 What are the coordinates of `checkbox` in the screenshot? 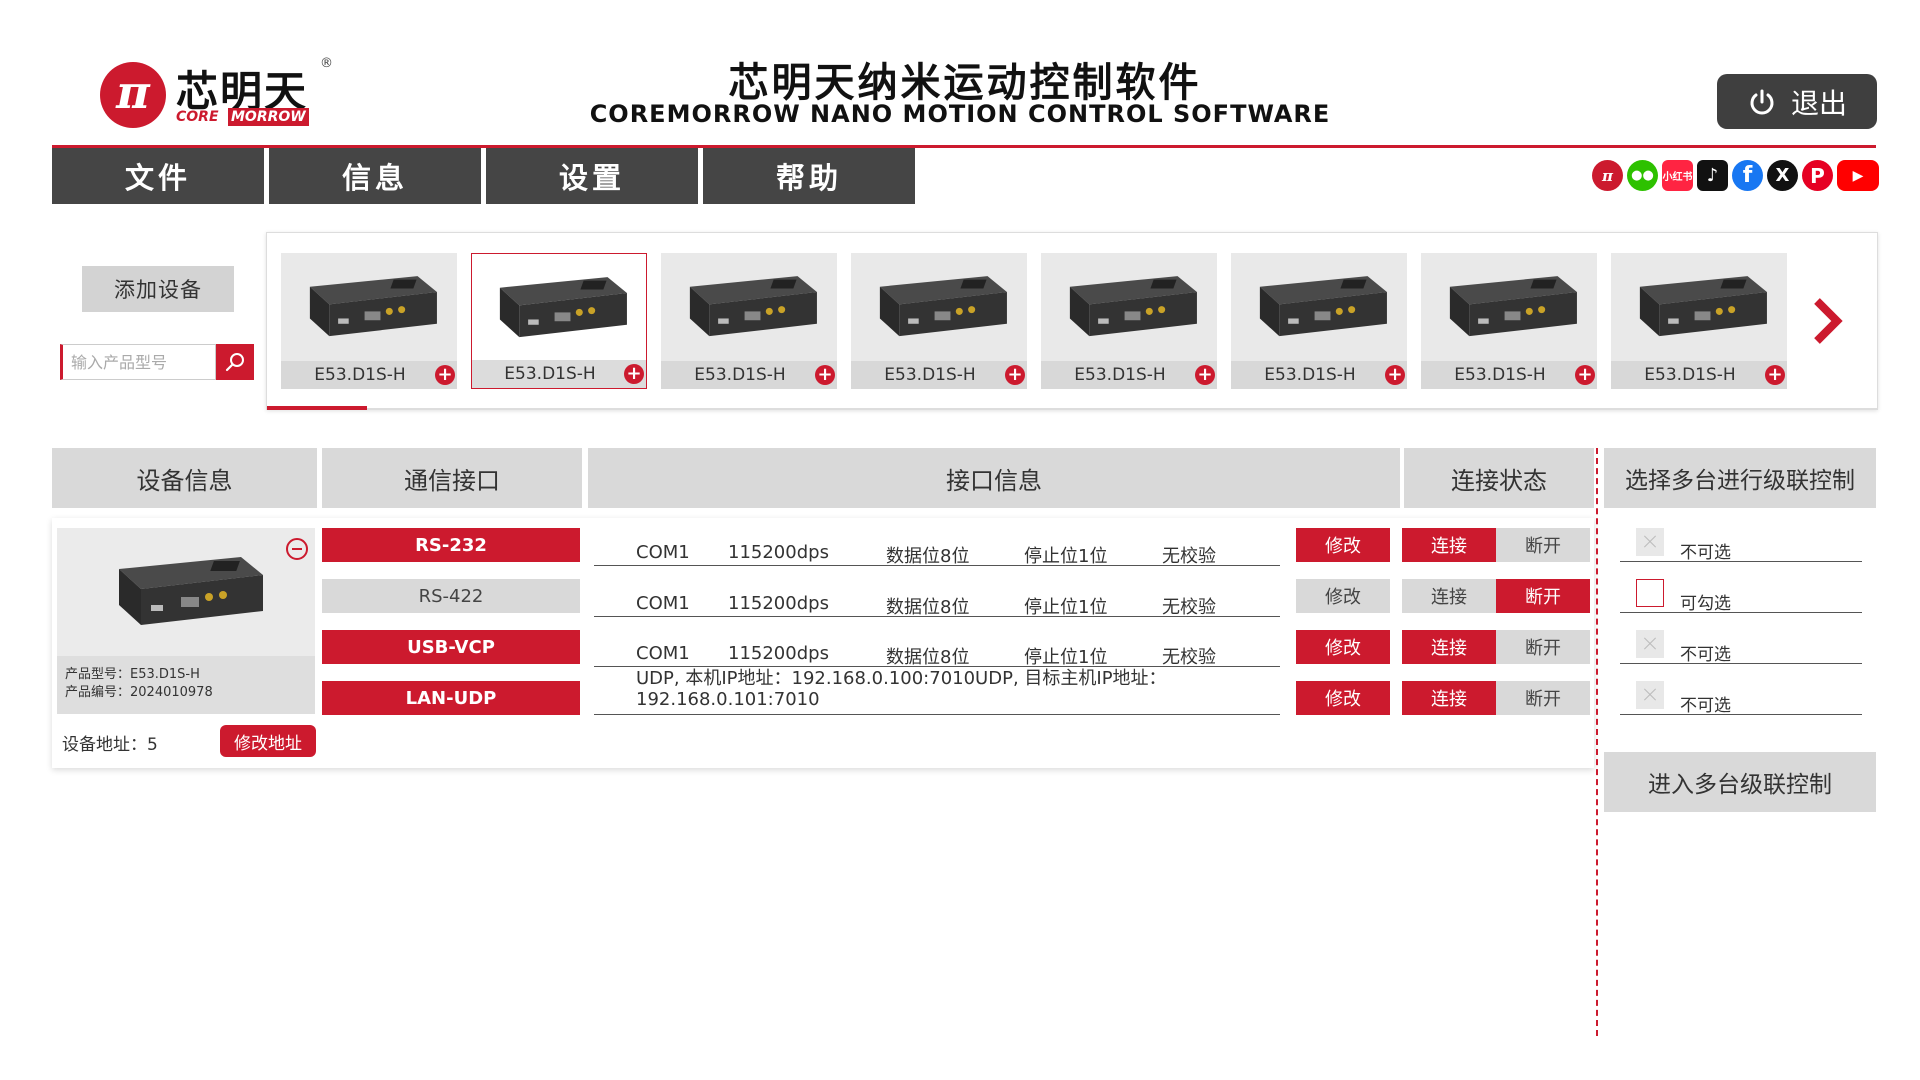 It's located at (1650, 593).